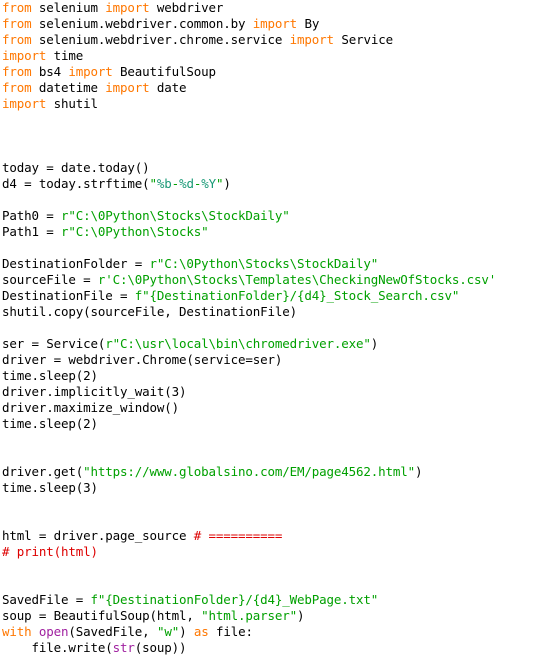 The width and height of the screenshot is (536, 656). I want to click on code-token-plain: file:, so click(230, 631).